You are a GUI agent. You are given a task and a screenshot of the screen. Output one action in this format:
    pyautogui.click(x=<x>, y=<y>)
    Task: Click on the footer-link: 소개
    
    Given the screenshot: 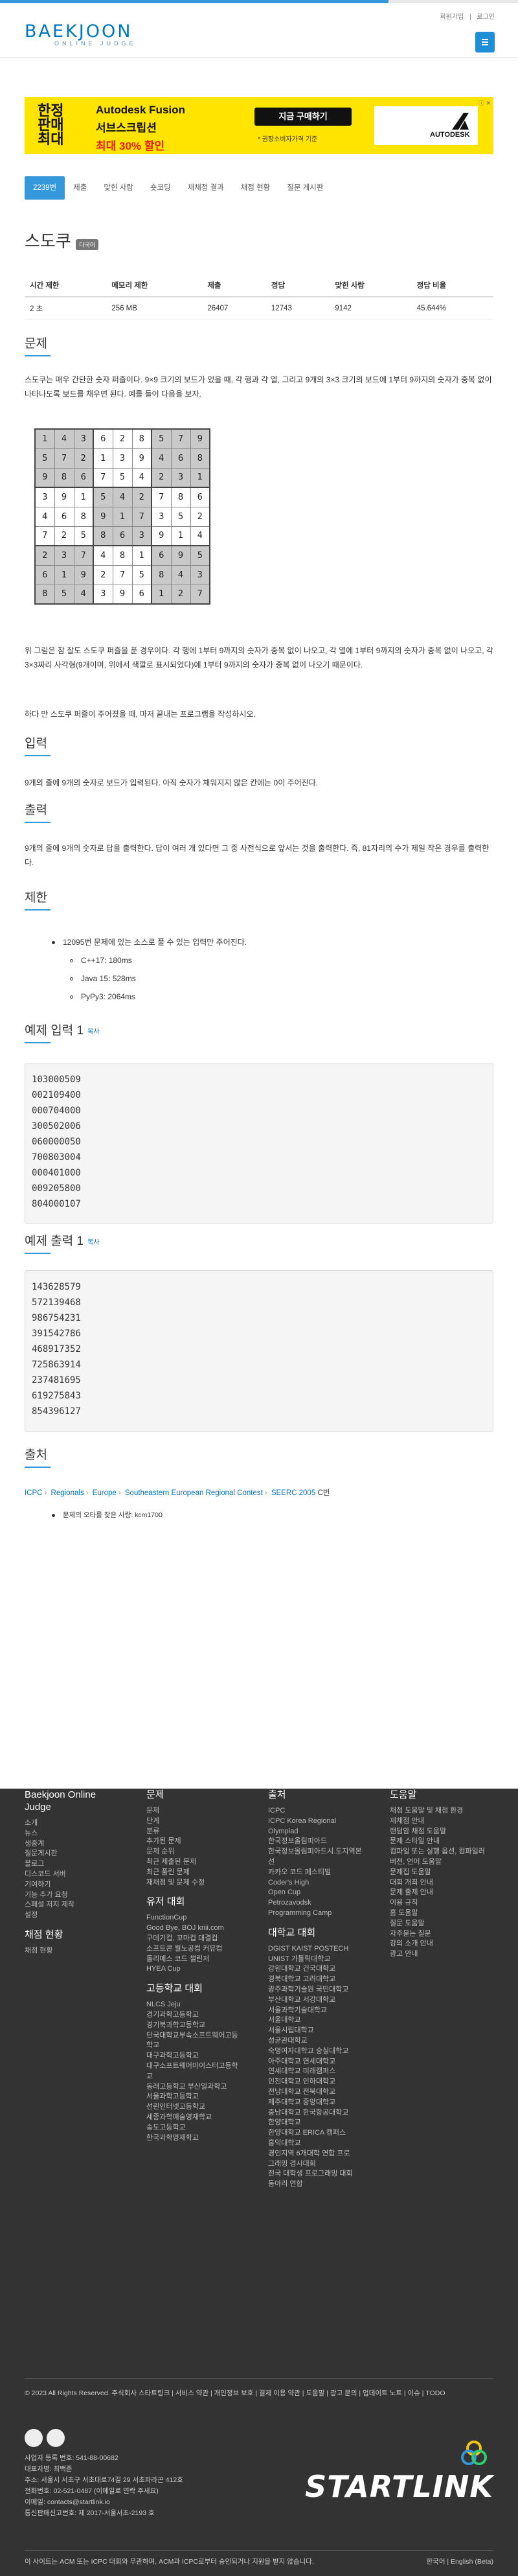 What is the action you would take?
    pyautogui.click(x=73, y=1823)
    